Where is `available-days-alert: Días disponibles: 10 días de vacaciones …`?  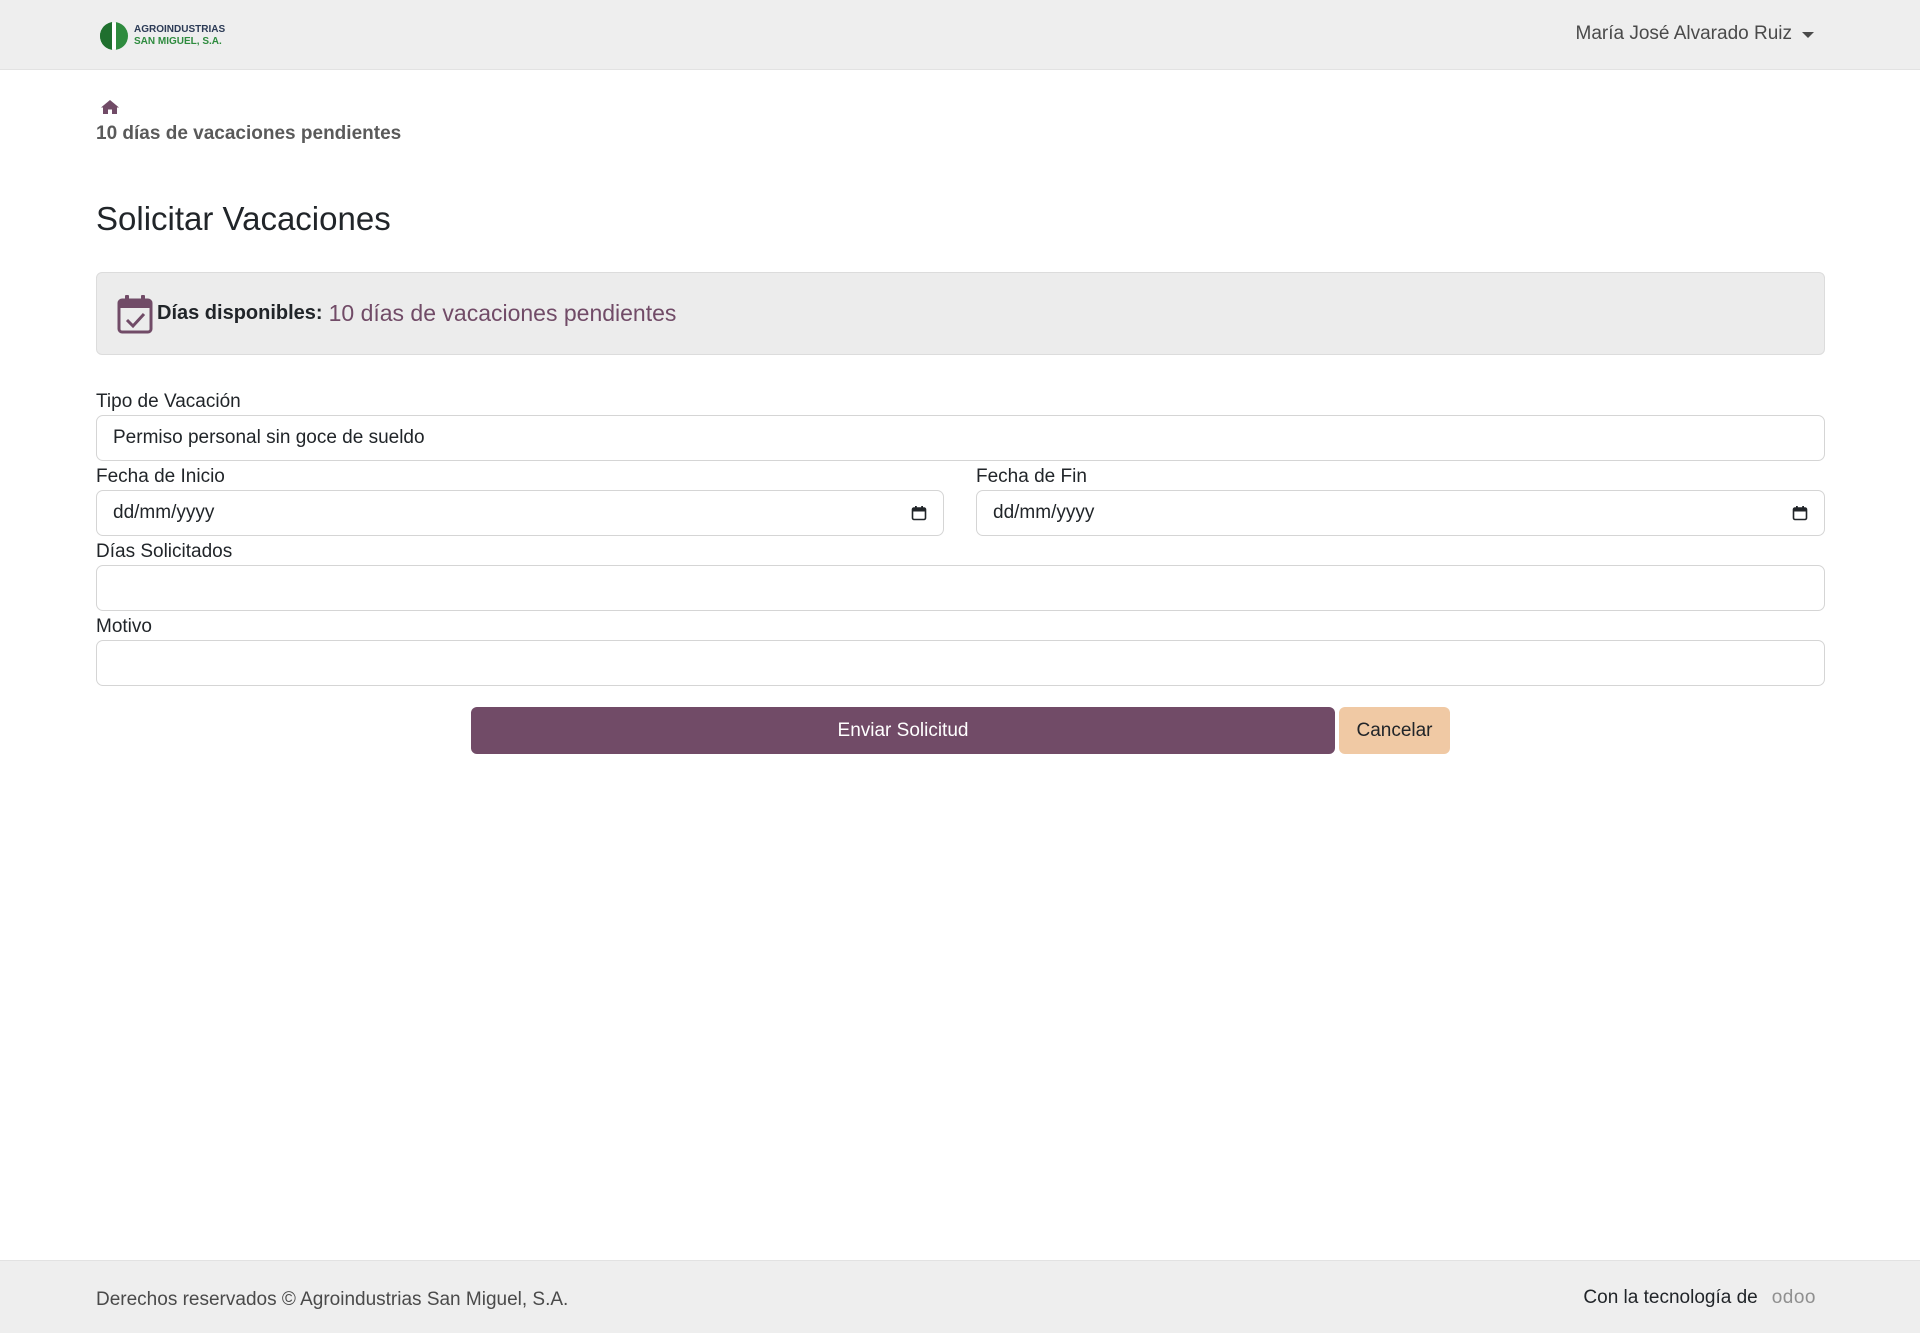 available-days-alert: Días disponibles: 10 días de vacaciones … is located at coordinates (960, 313).